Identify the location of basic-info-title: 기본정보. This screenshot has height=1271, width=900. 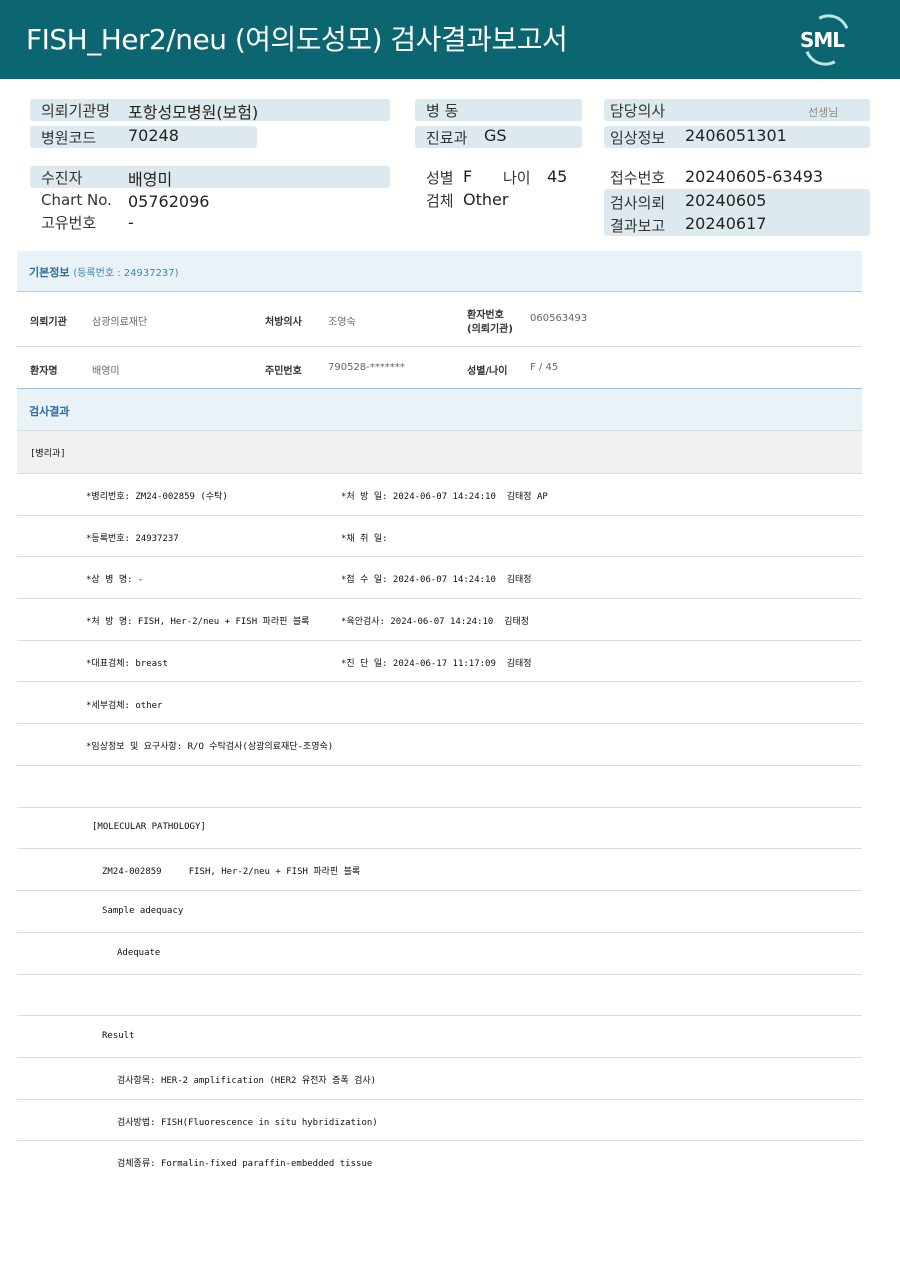
(49, 272).